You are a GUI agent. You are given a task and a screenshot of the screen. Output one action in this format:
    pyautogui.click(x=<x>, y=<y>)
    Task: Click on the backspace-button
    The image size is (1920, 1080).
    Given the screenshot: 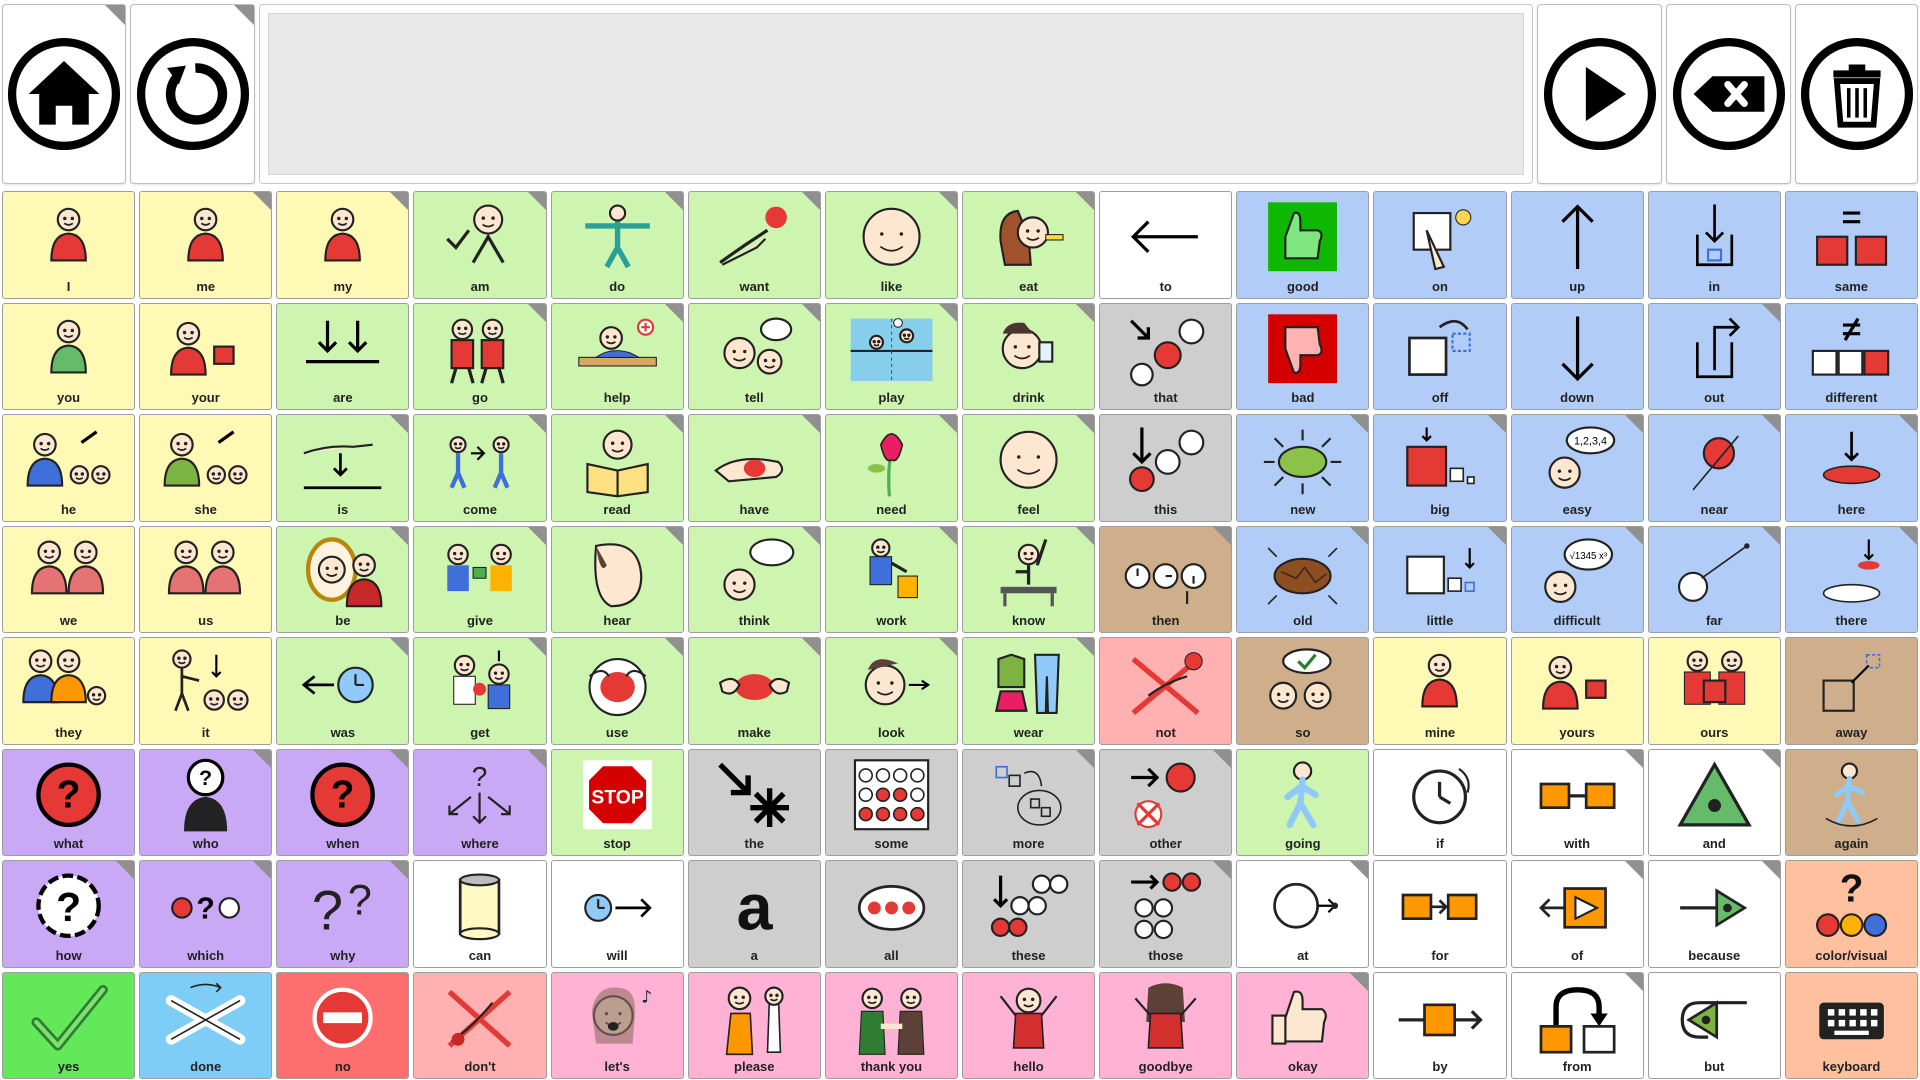 What is the action you would take?
    pyautogui.click(x=1728, y=94)
    